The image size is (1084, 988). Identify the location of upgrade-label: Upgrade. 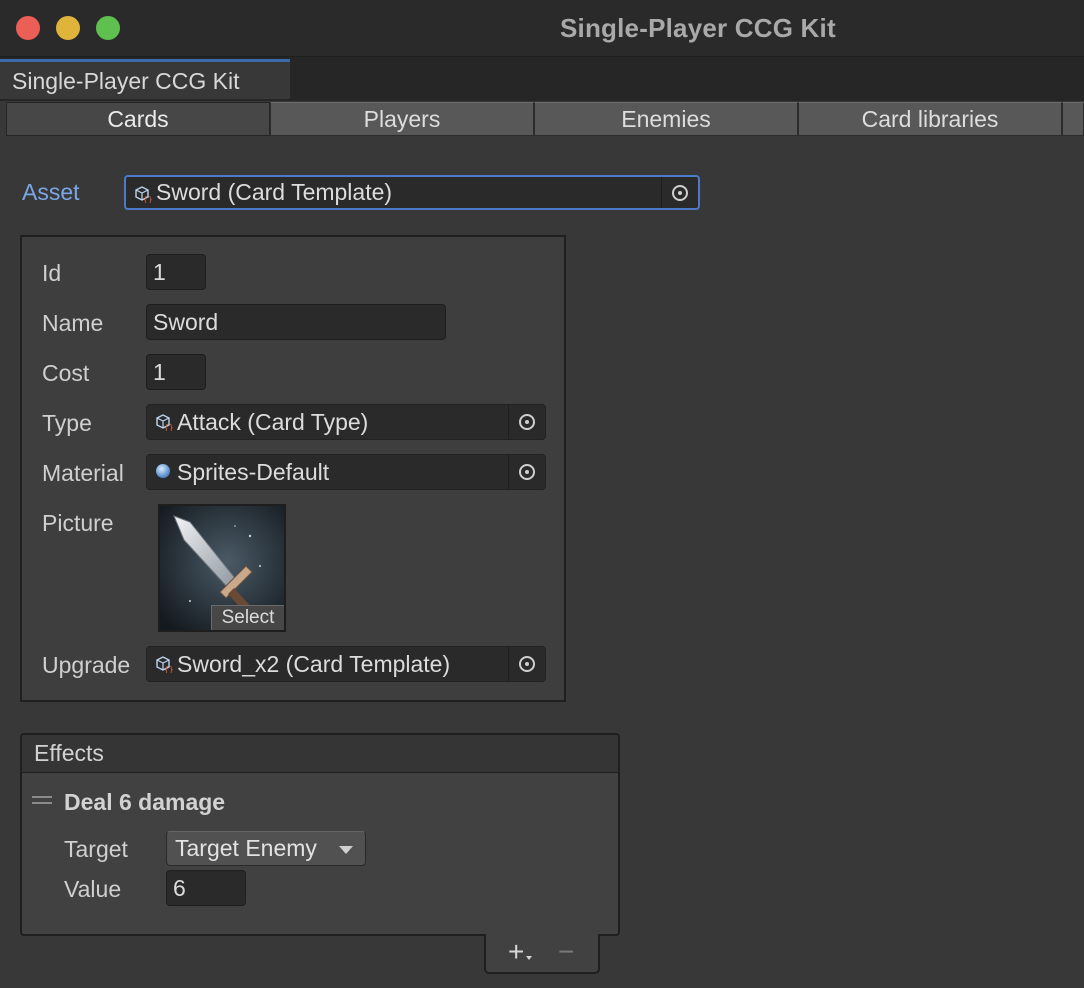
(86, 665).